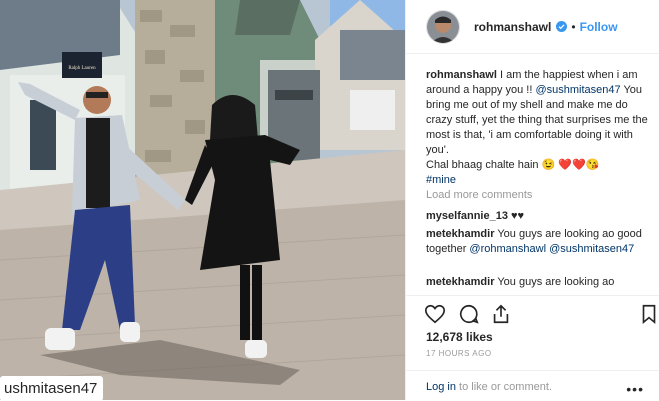 The height and width of the screenshot is (401, 659). Describe the element at coordinates (467, 216) in the screenshot. I see `comment-username: myselfannie_13` at that location.